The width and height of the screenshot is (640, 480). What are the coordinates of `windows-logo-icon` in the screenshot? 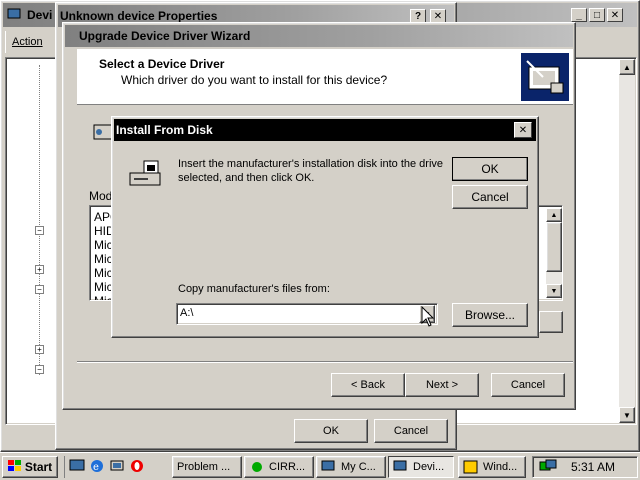 It's located at (14, 467).